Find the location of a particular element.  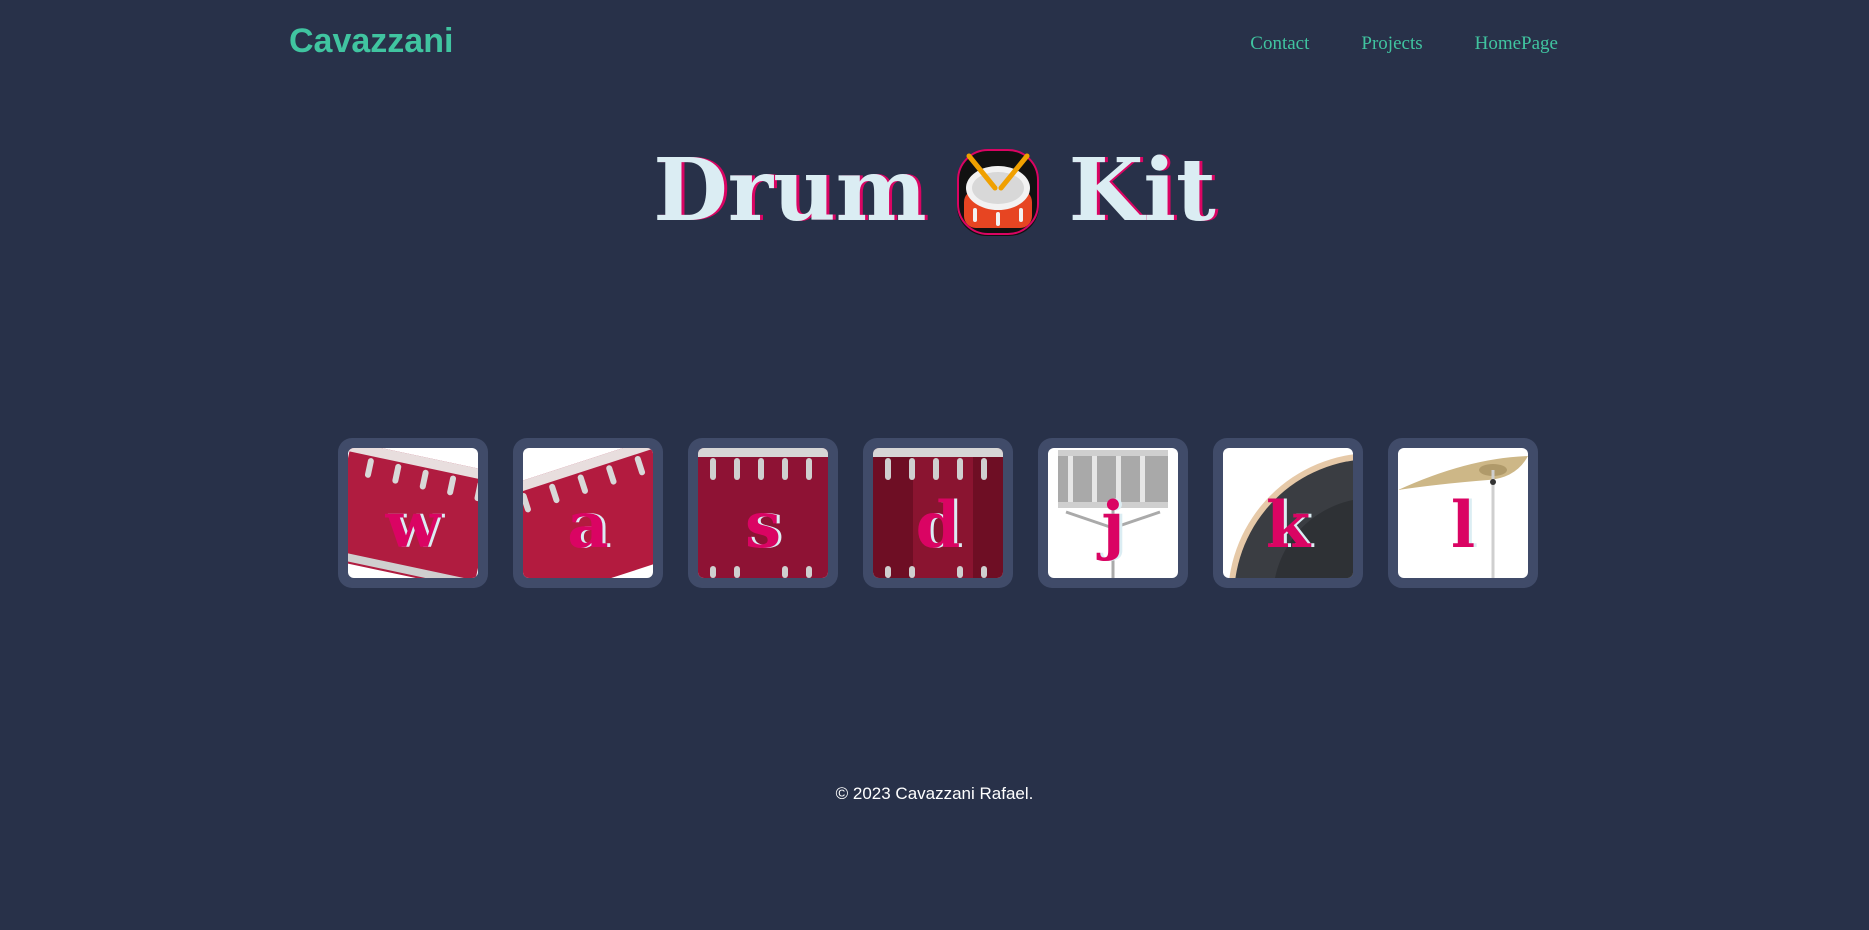

drum-image: k is located at coordinates (1288, 513).